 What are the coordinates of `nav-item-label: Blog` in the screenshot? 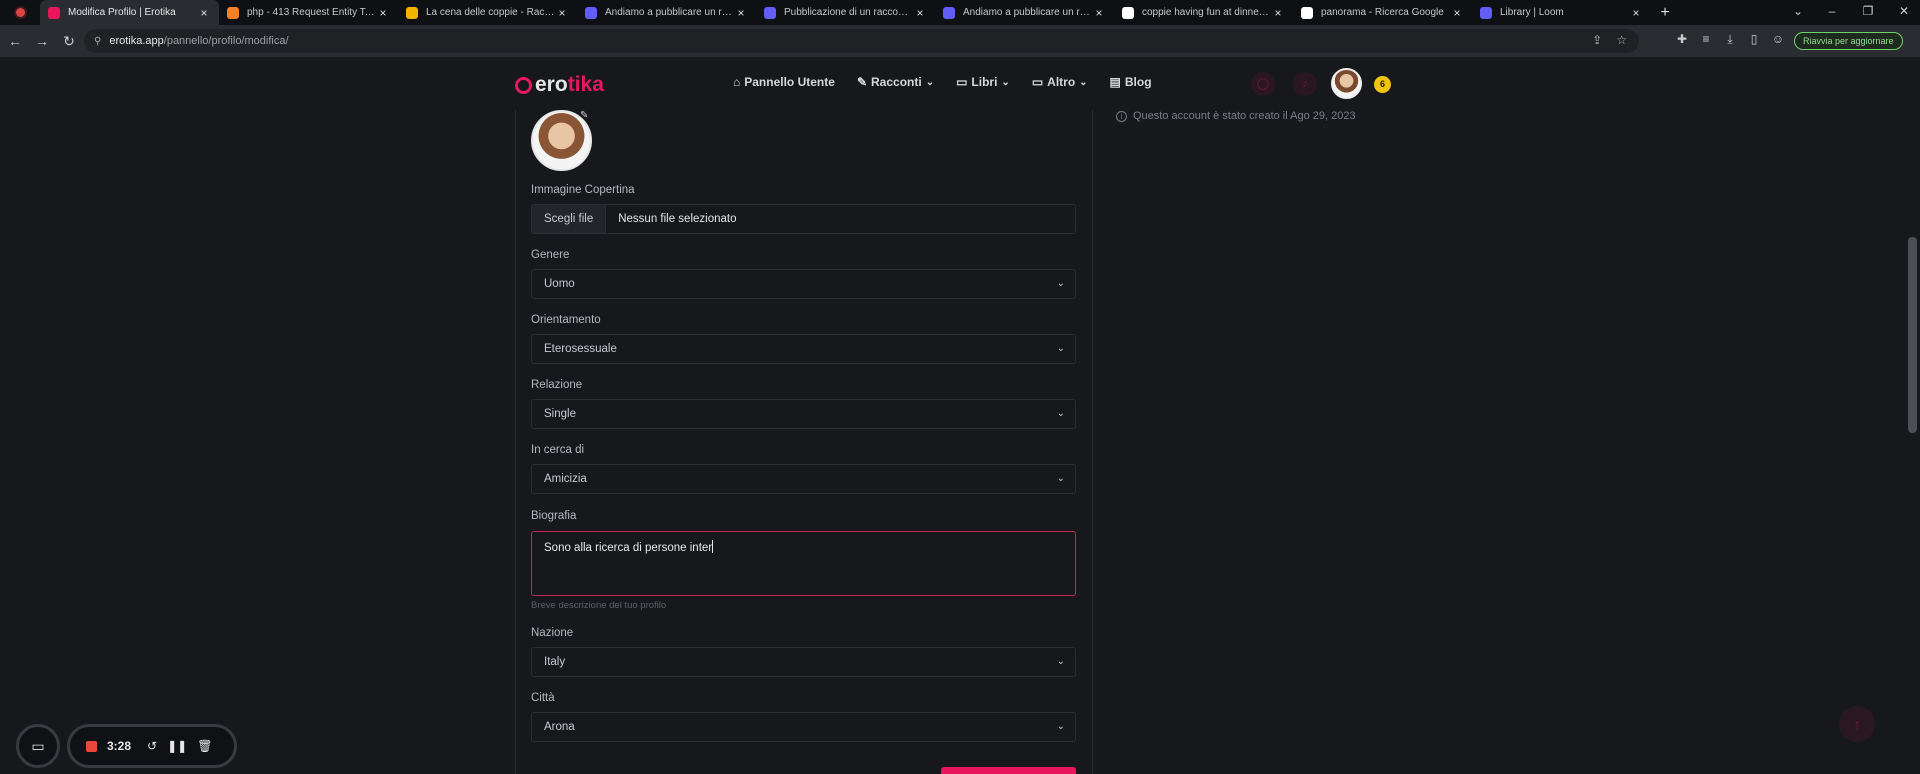 It's located at (1138, 82).